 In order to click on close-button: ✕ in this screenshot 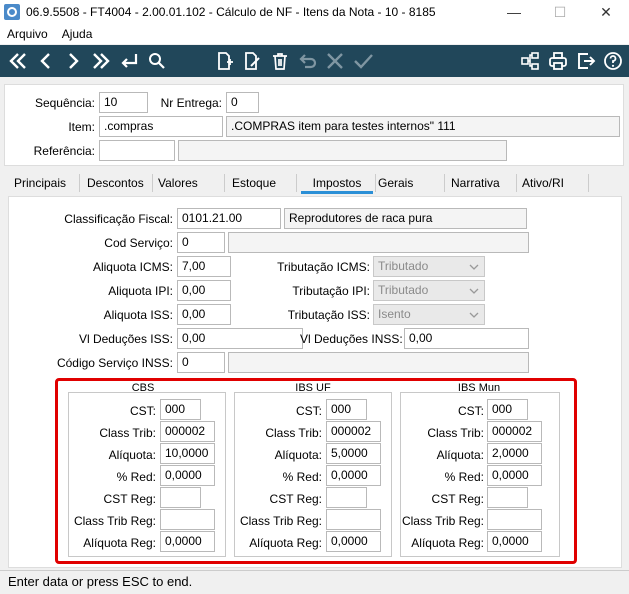, I will do `click(606, 12)`.